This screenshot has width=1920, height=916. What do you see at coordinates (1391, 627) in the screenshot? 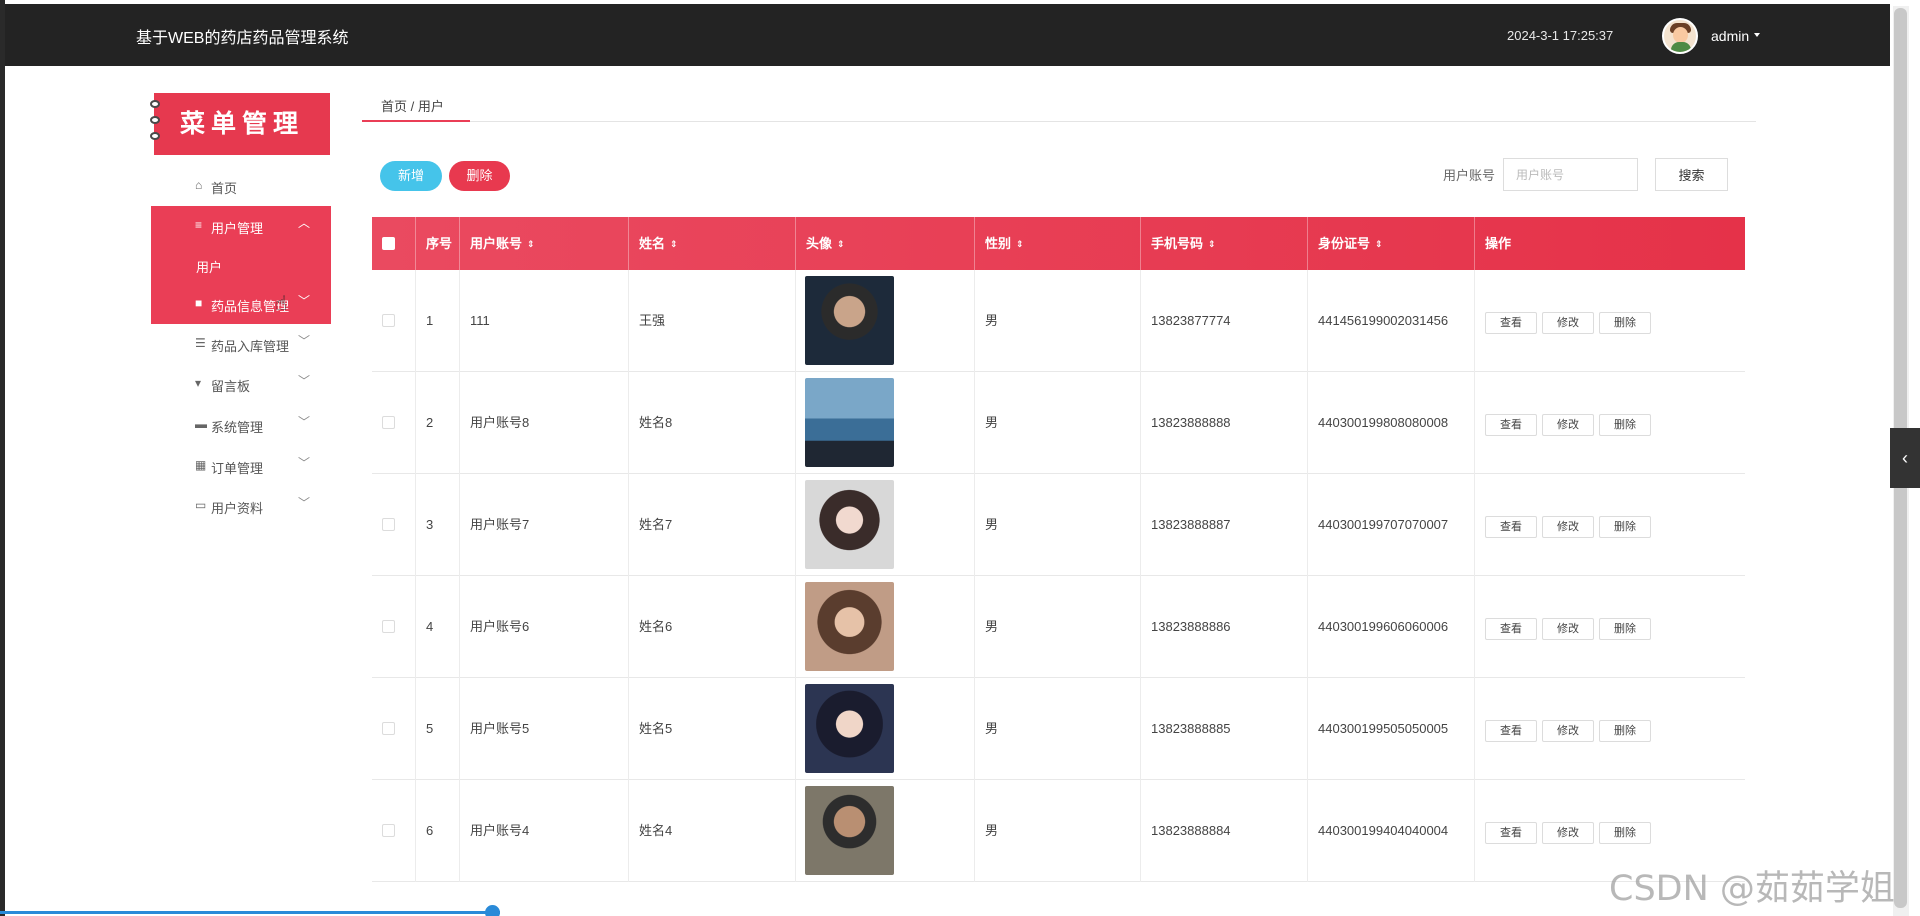
I see `cell-id-card: 440300199606060006` at bounding box center [1391, 627].